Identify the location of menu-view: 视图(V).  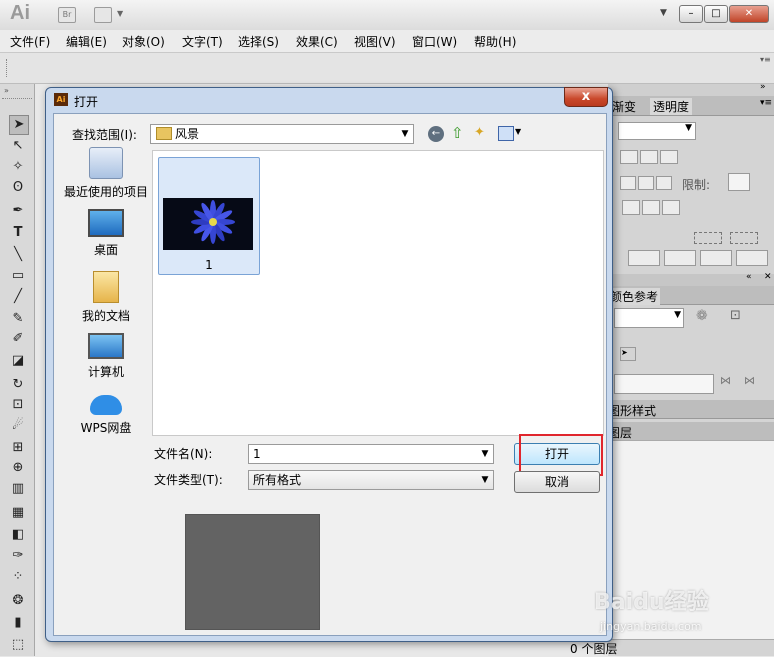
(375, 41).